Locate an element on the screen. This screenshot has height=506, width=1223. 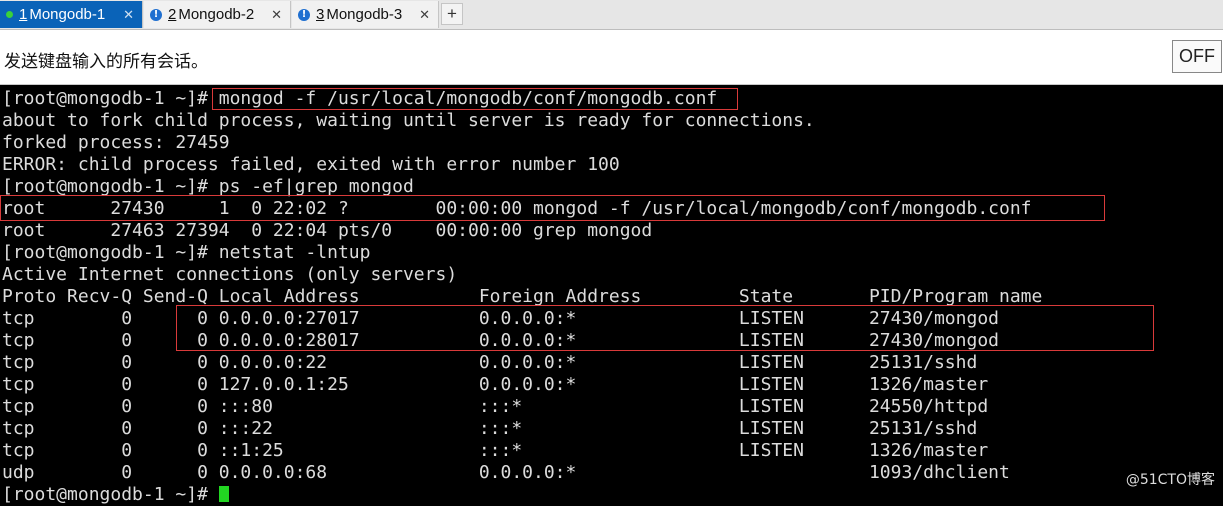
terminal-line: tcp 0 0 :::22 :::* LISTEN 25131/sshd is located at coordinates (490, 428).